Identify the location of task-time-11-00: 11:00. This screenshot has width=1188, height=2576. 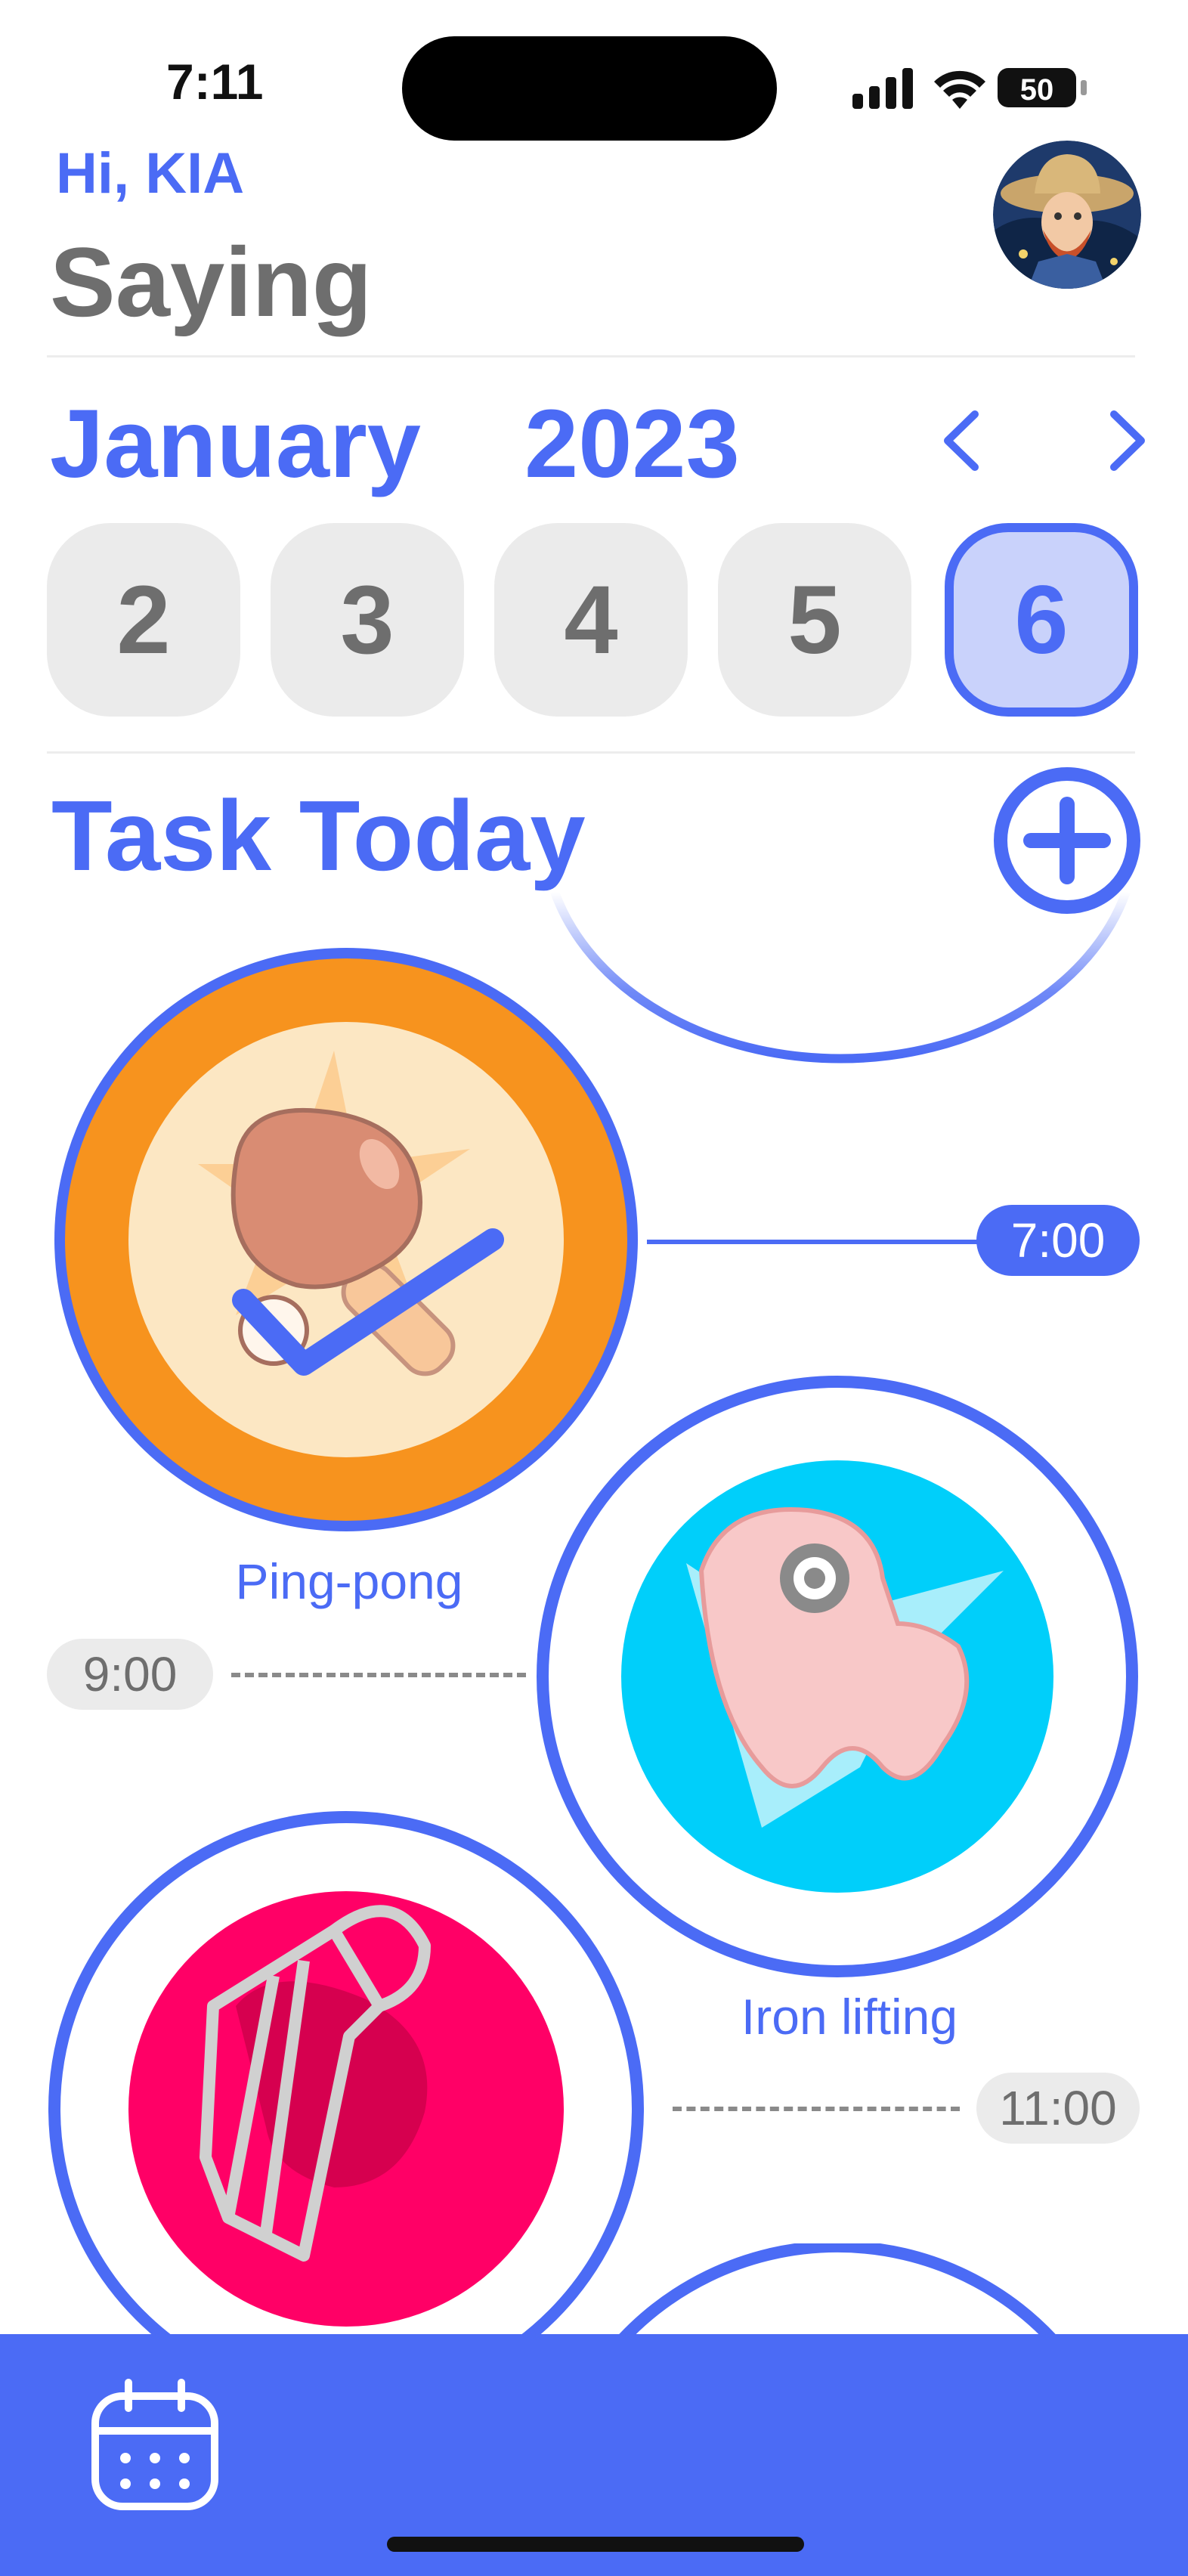
(1058, 2108).